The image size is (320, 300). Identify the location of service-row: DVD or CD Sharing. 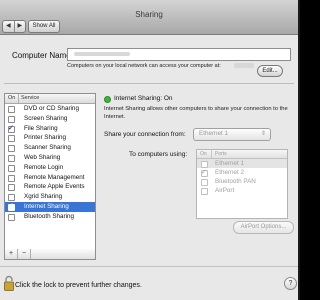
(50, 109).